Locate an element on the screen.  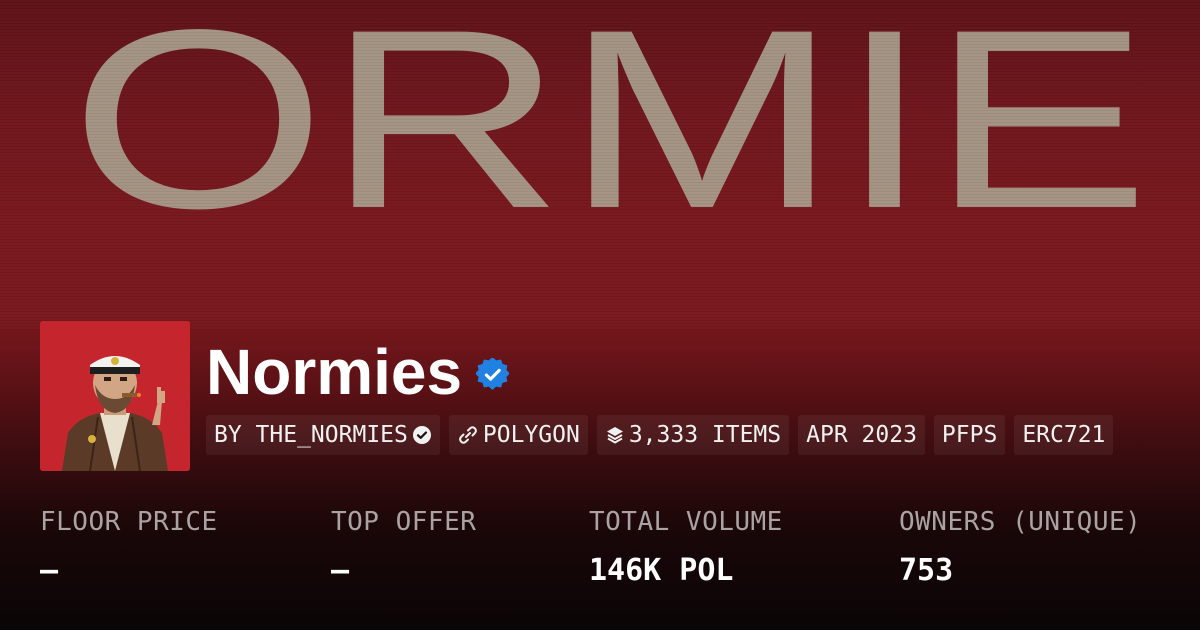
items-tag: 3,333 ITEMS is located at coordinates (693, 435).